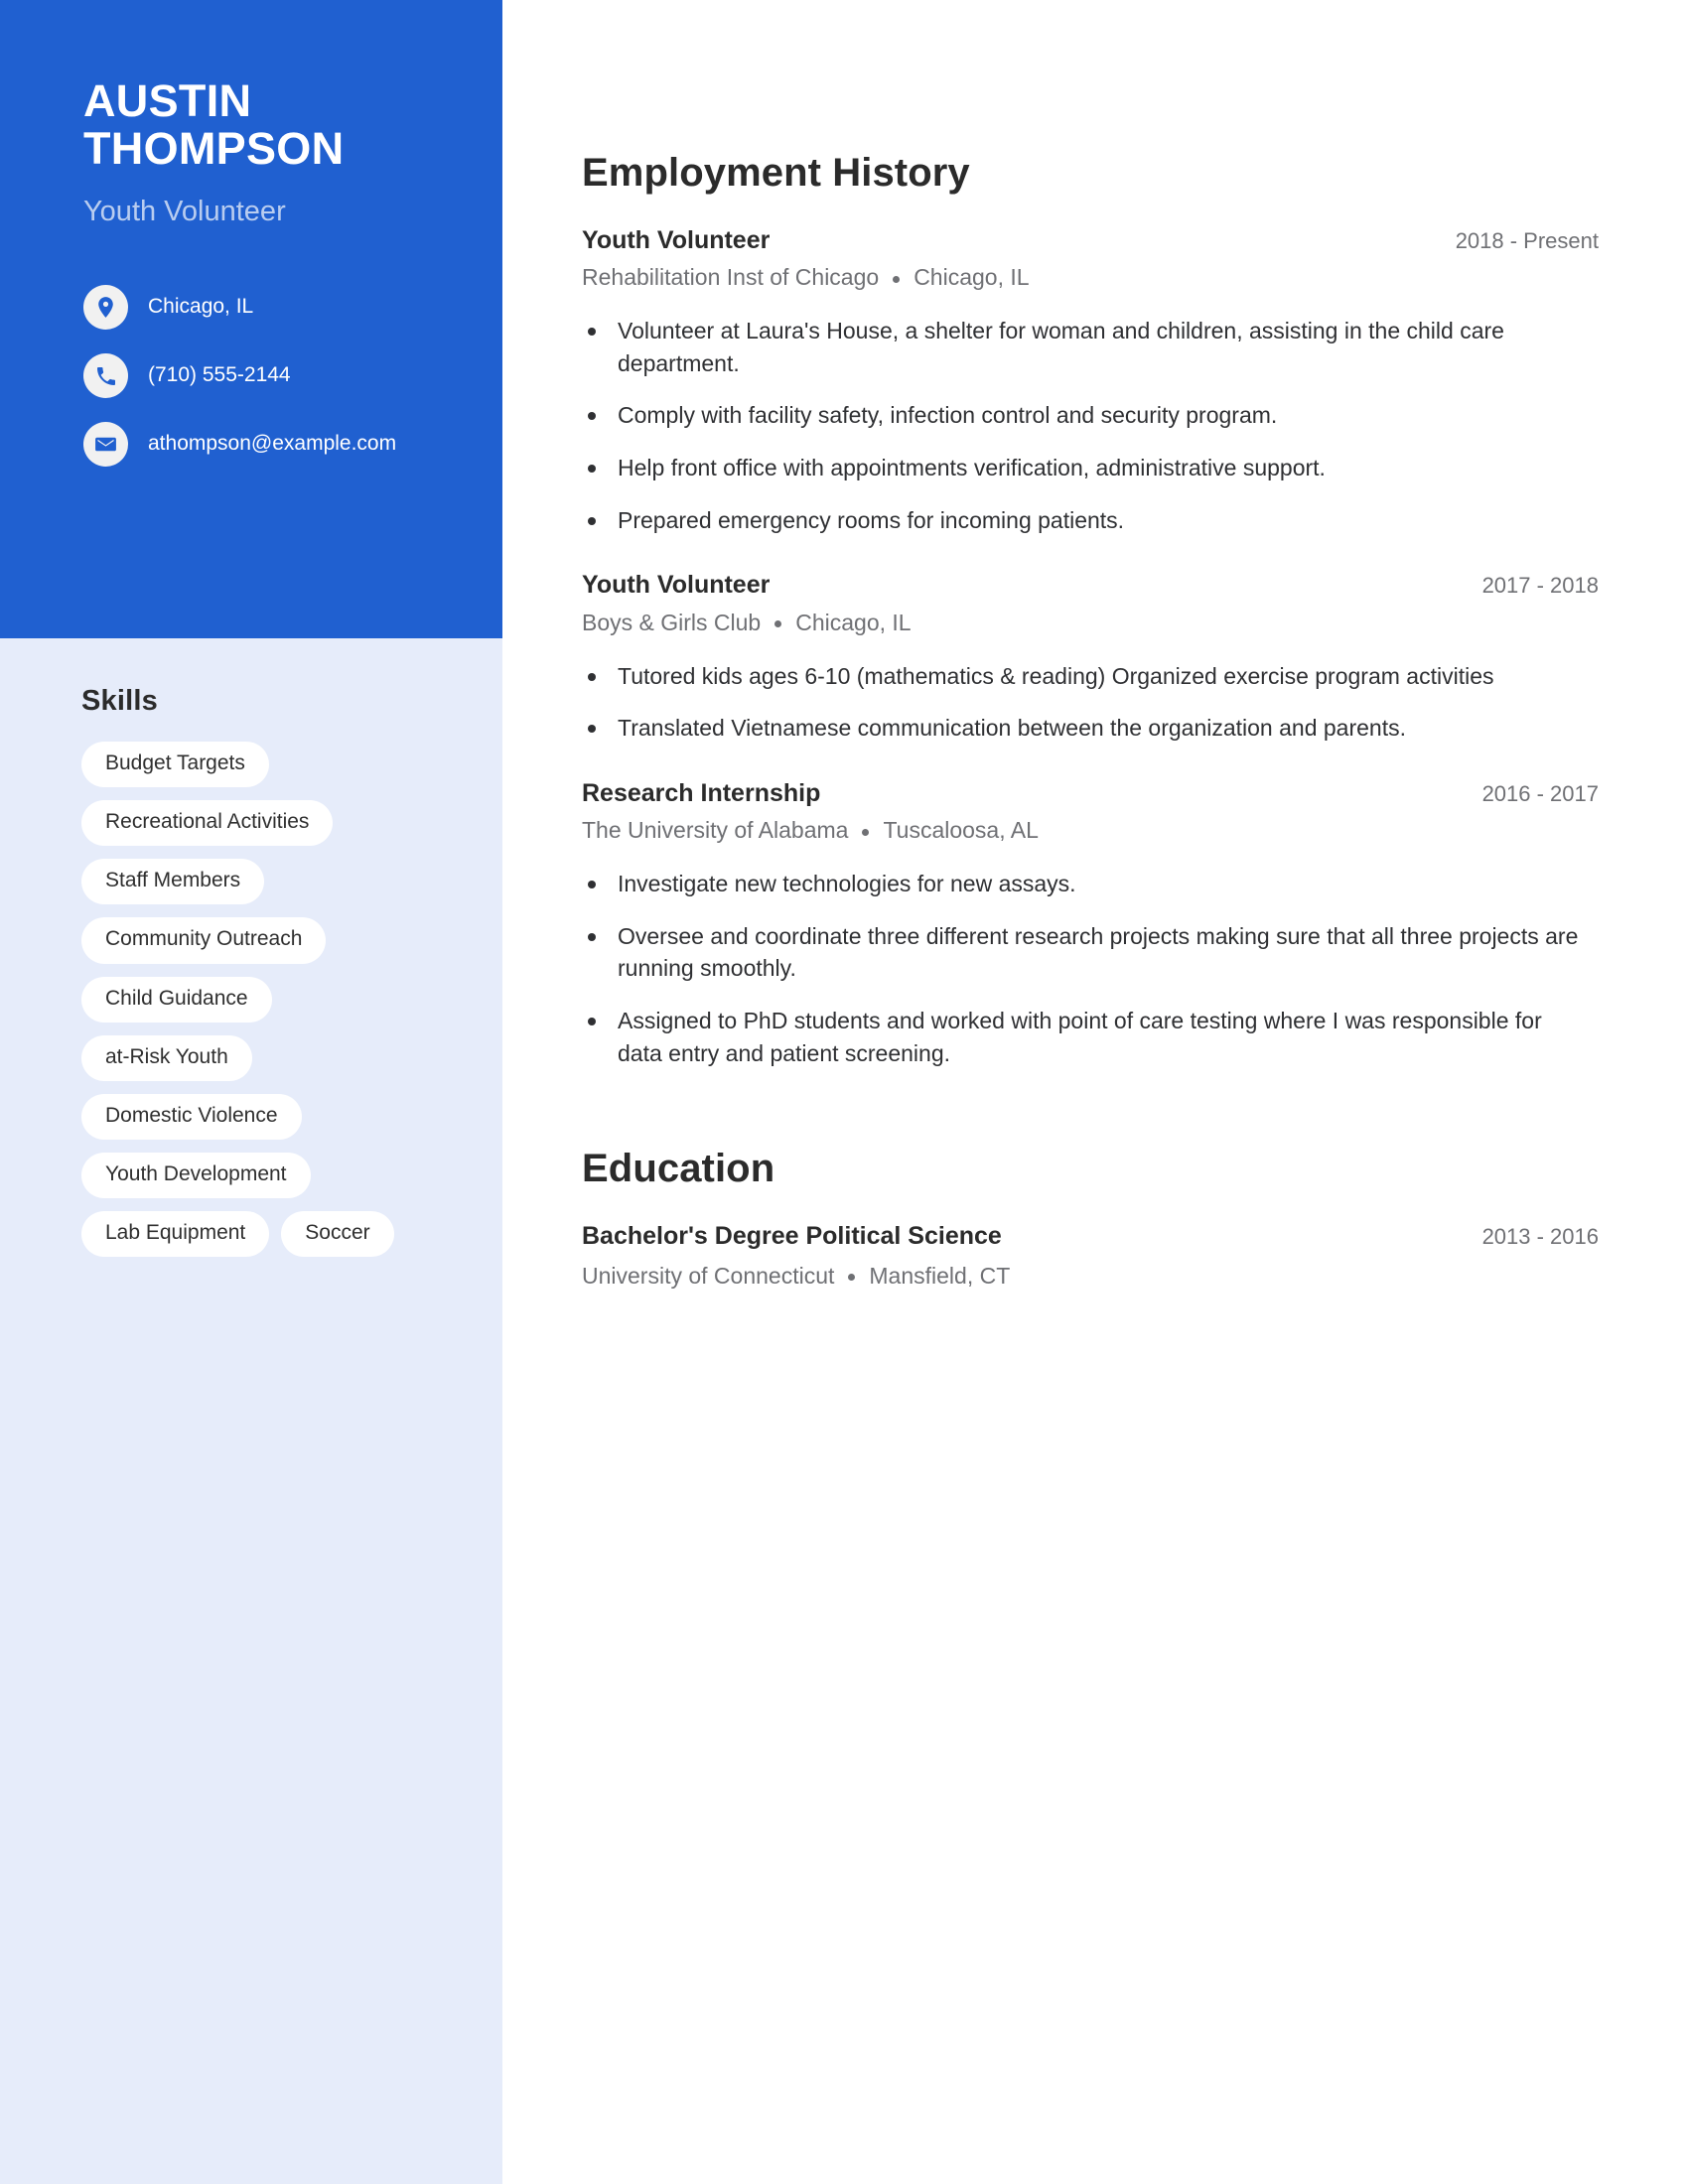  What do you see at coordinates (175, 1234) in the screenshot?
I see `skill-chip: Lab Equipment` at bounding box center [175, 1234].